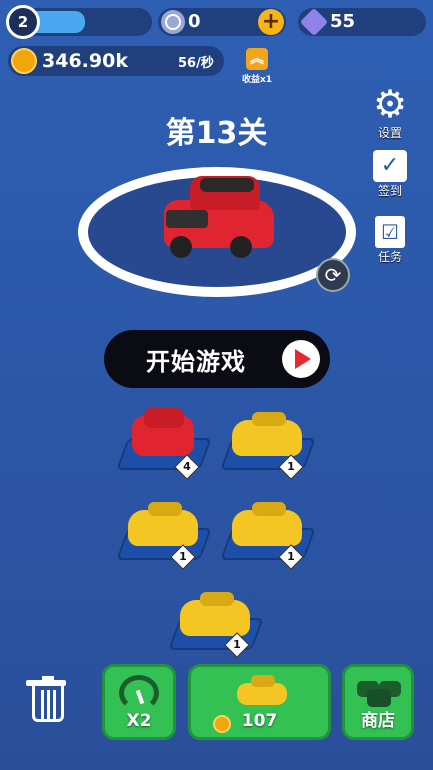 This screenshot has width=433, height=770. Describe the element at coordinates (268, 442) in the screenshot. I see `car-slot-2: 1` at that location.